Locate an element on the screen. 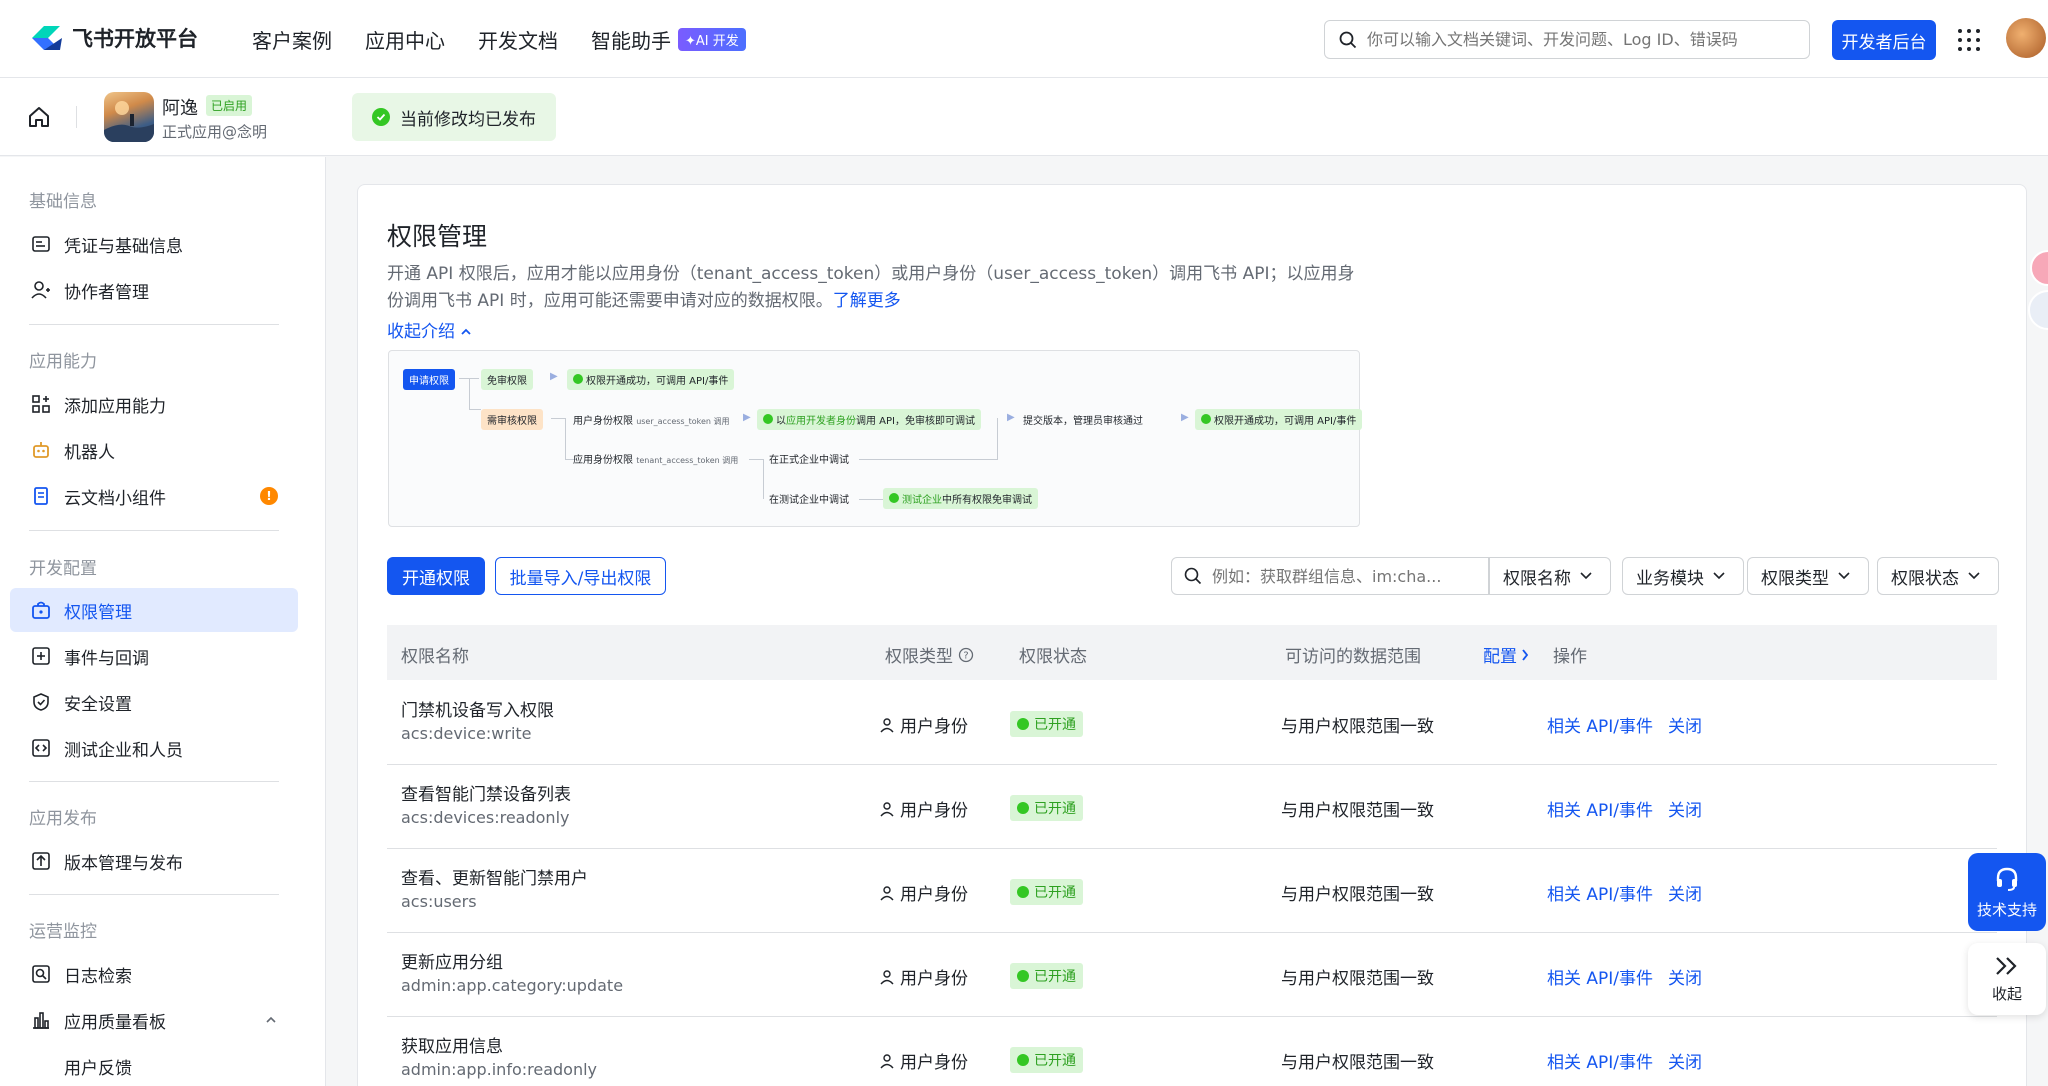 Image resolution: width=2048 pixels, height=1086 pixels. doc-widget-icon is located at coordinates (41, 496).